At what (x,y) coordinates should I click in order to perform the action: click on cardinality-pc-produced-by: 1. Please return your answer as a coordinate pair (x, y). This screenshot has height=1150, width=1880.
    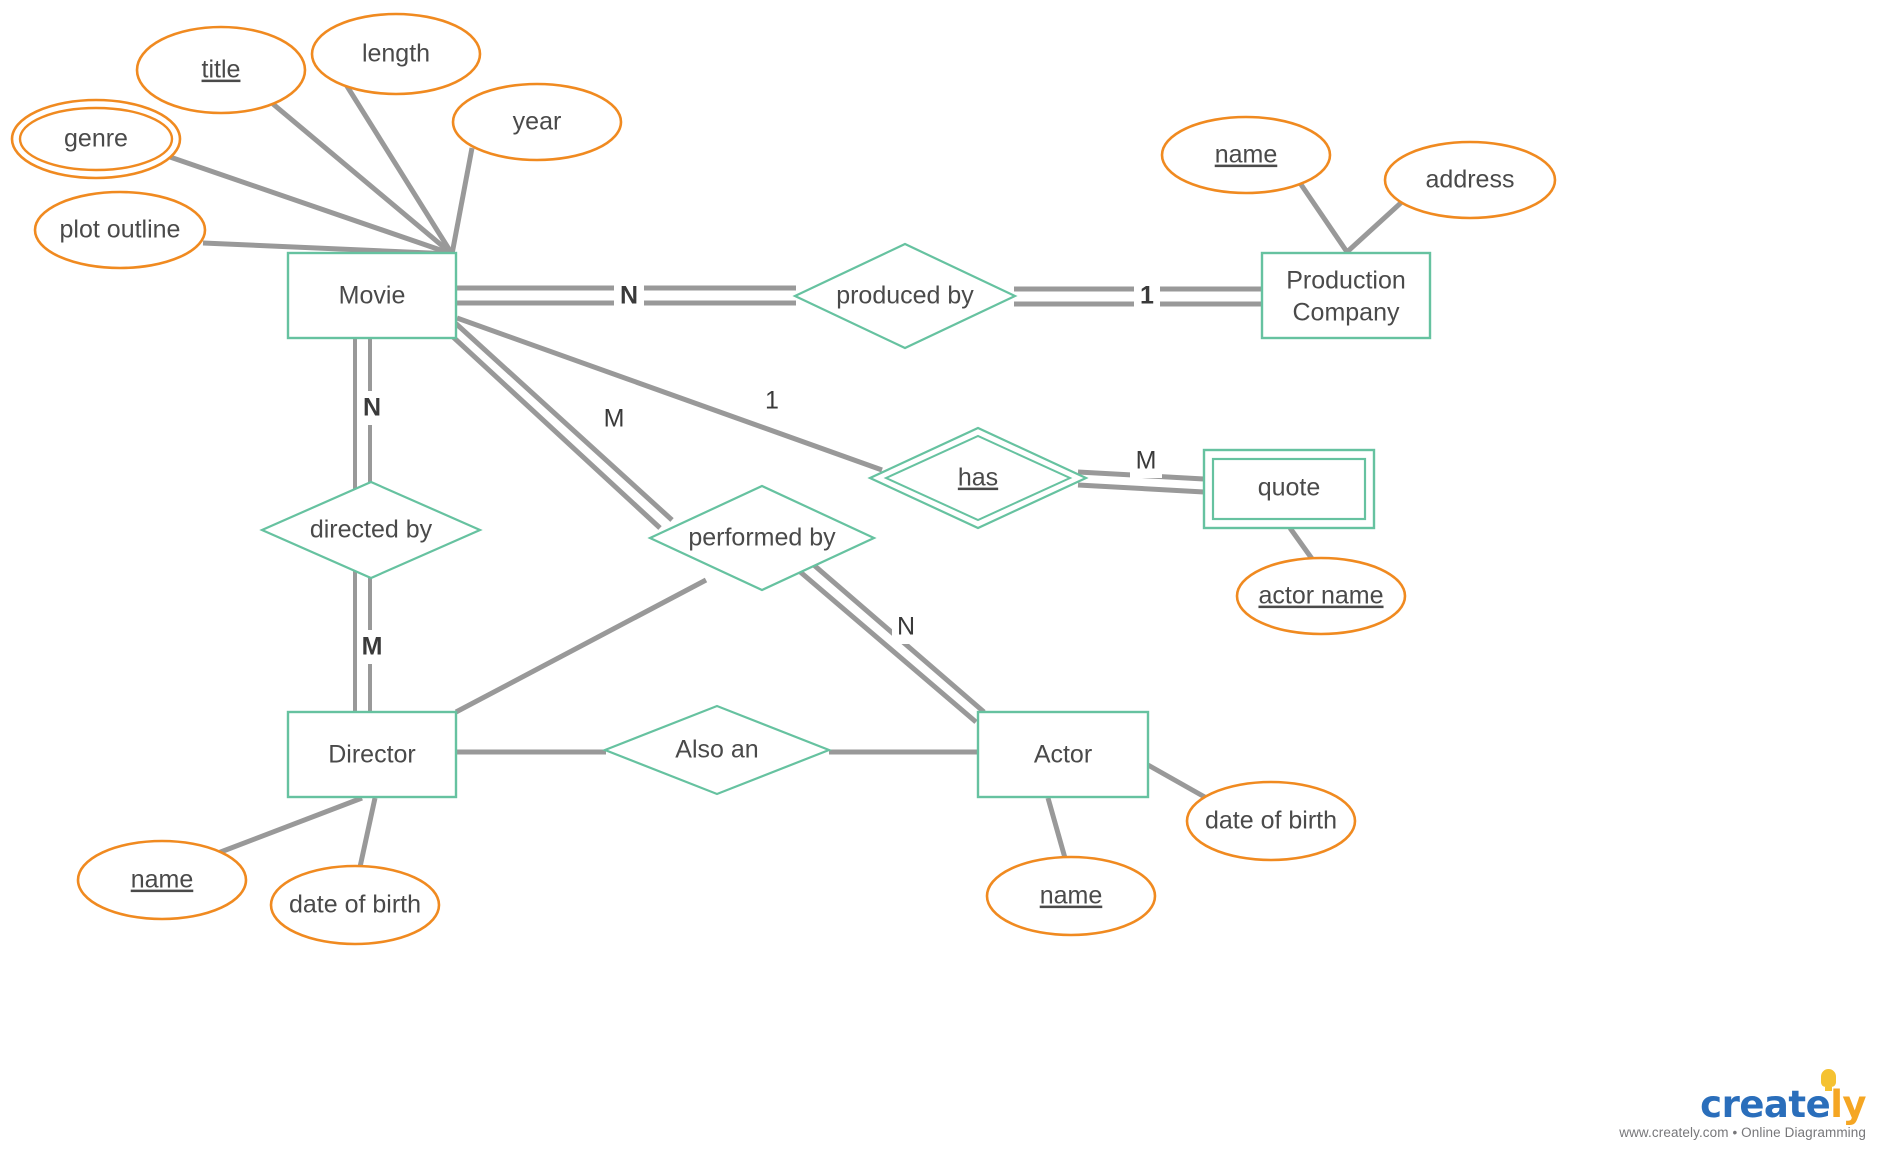
    Looking at the image, I should click on (1147, 296).